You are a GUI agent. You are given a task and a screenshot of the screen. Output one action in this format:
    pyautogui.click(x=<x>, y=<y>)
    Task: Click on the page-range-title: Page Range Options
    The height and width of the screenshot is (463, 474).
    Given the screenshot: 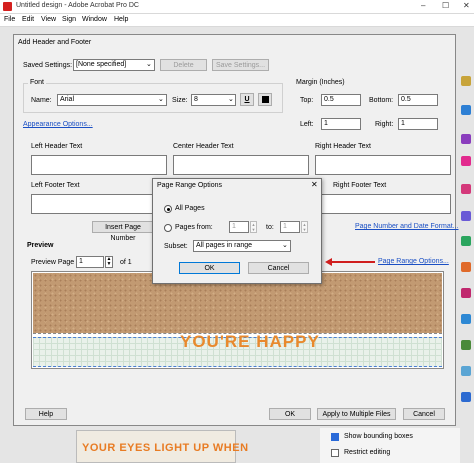 What is the action you would take?
    pyautogui.click(x=189, y=185)
    